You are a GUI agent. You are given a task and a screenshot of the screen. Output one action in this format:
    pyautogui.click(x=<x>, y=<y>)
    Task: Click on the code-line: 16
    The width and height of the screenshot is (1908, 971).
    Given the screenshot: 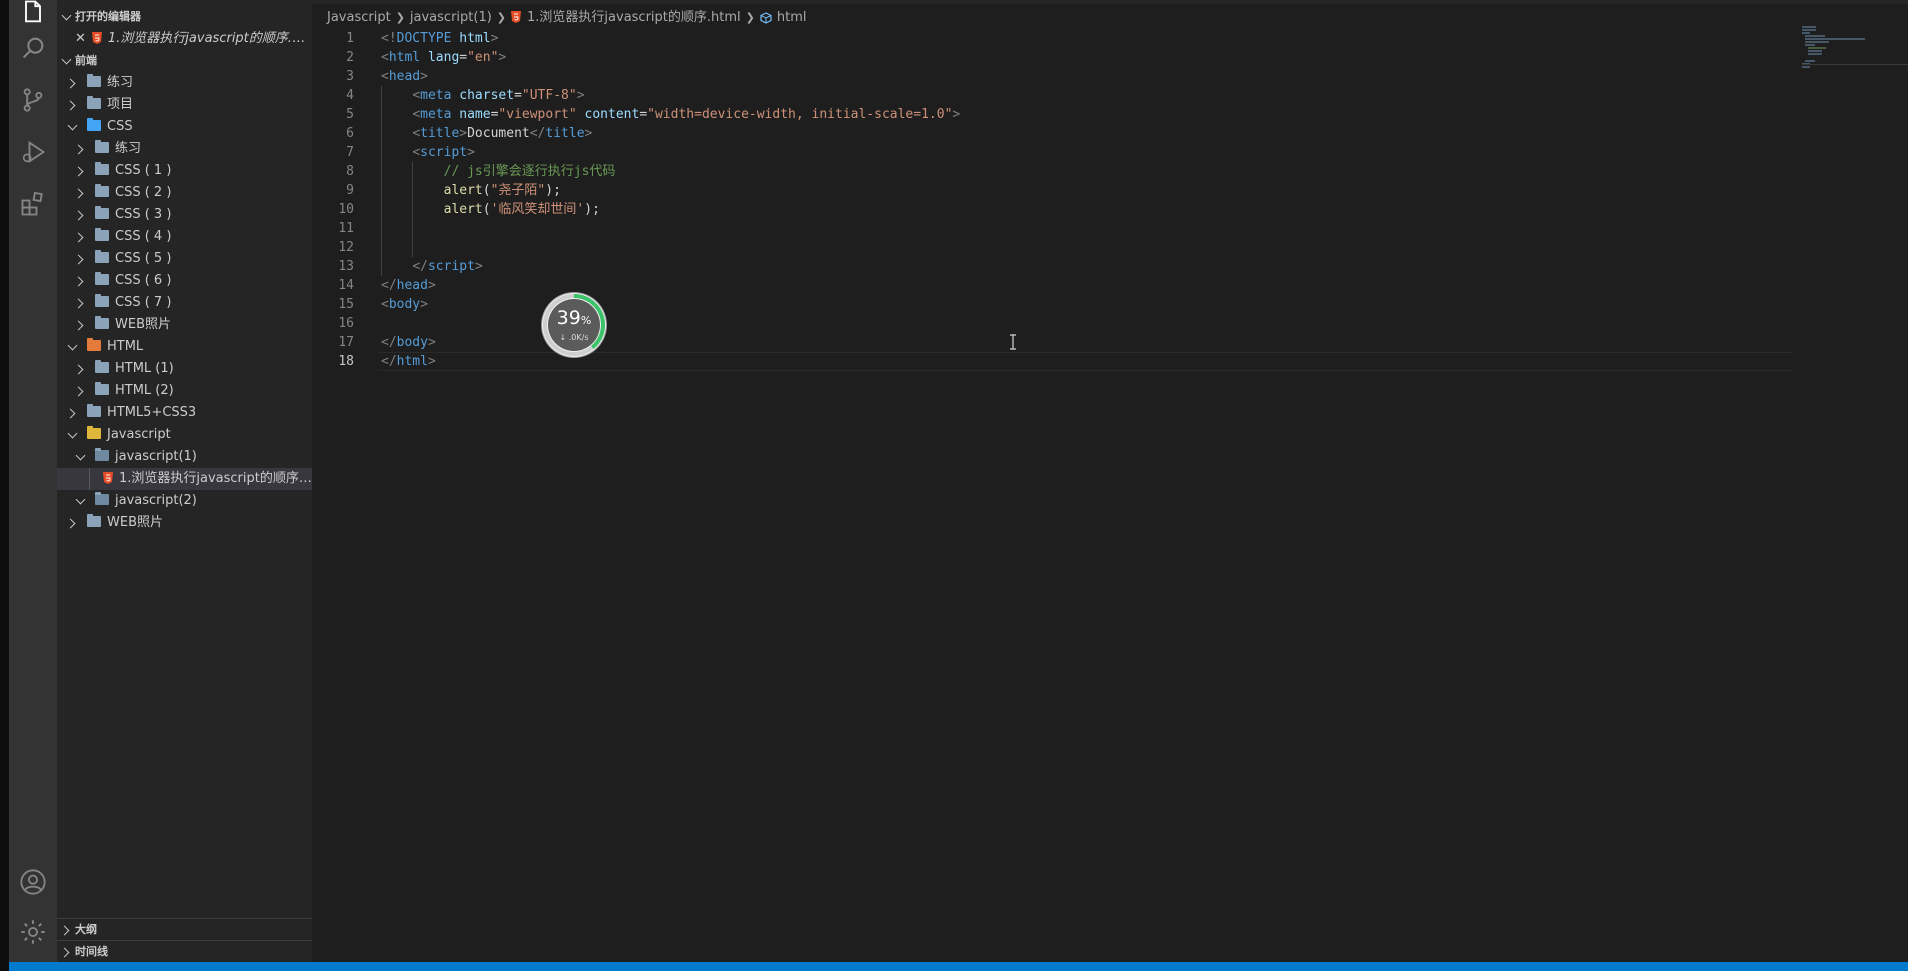 What is the action you would take?
    pyautogui.click(x=1052, y=323)
    